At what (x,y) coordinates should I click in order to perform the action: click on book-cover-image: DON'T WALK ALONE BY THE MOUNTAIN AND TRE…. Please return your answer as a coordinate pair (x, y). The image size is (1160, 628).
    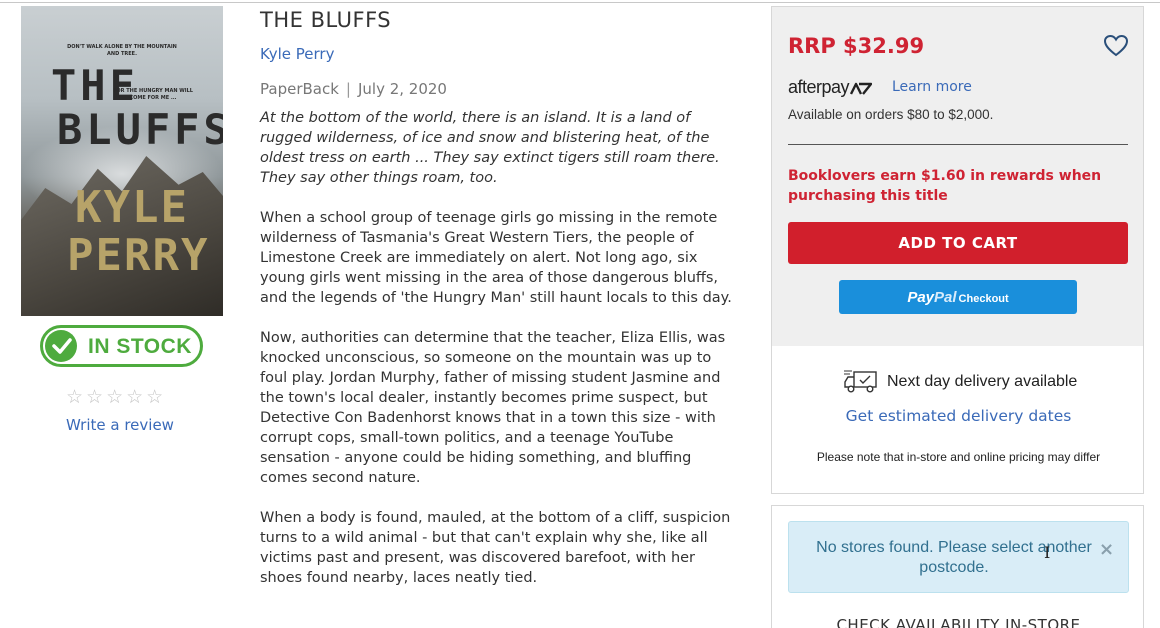
    Looking at the image, I should click on (122, 161).